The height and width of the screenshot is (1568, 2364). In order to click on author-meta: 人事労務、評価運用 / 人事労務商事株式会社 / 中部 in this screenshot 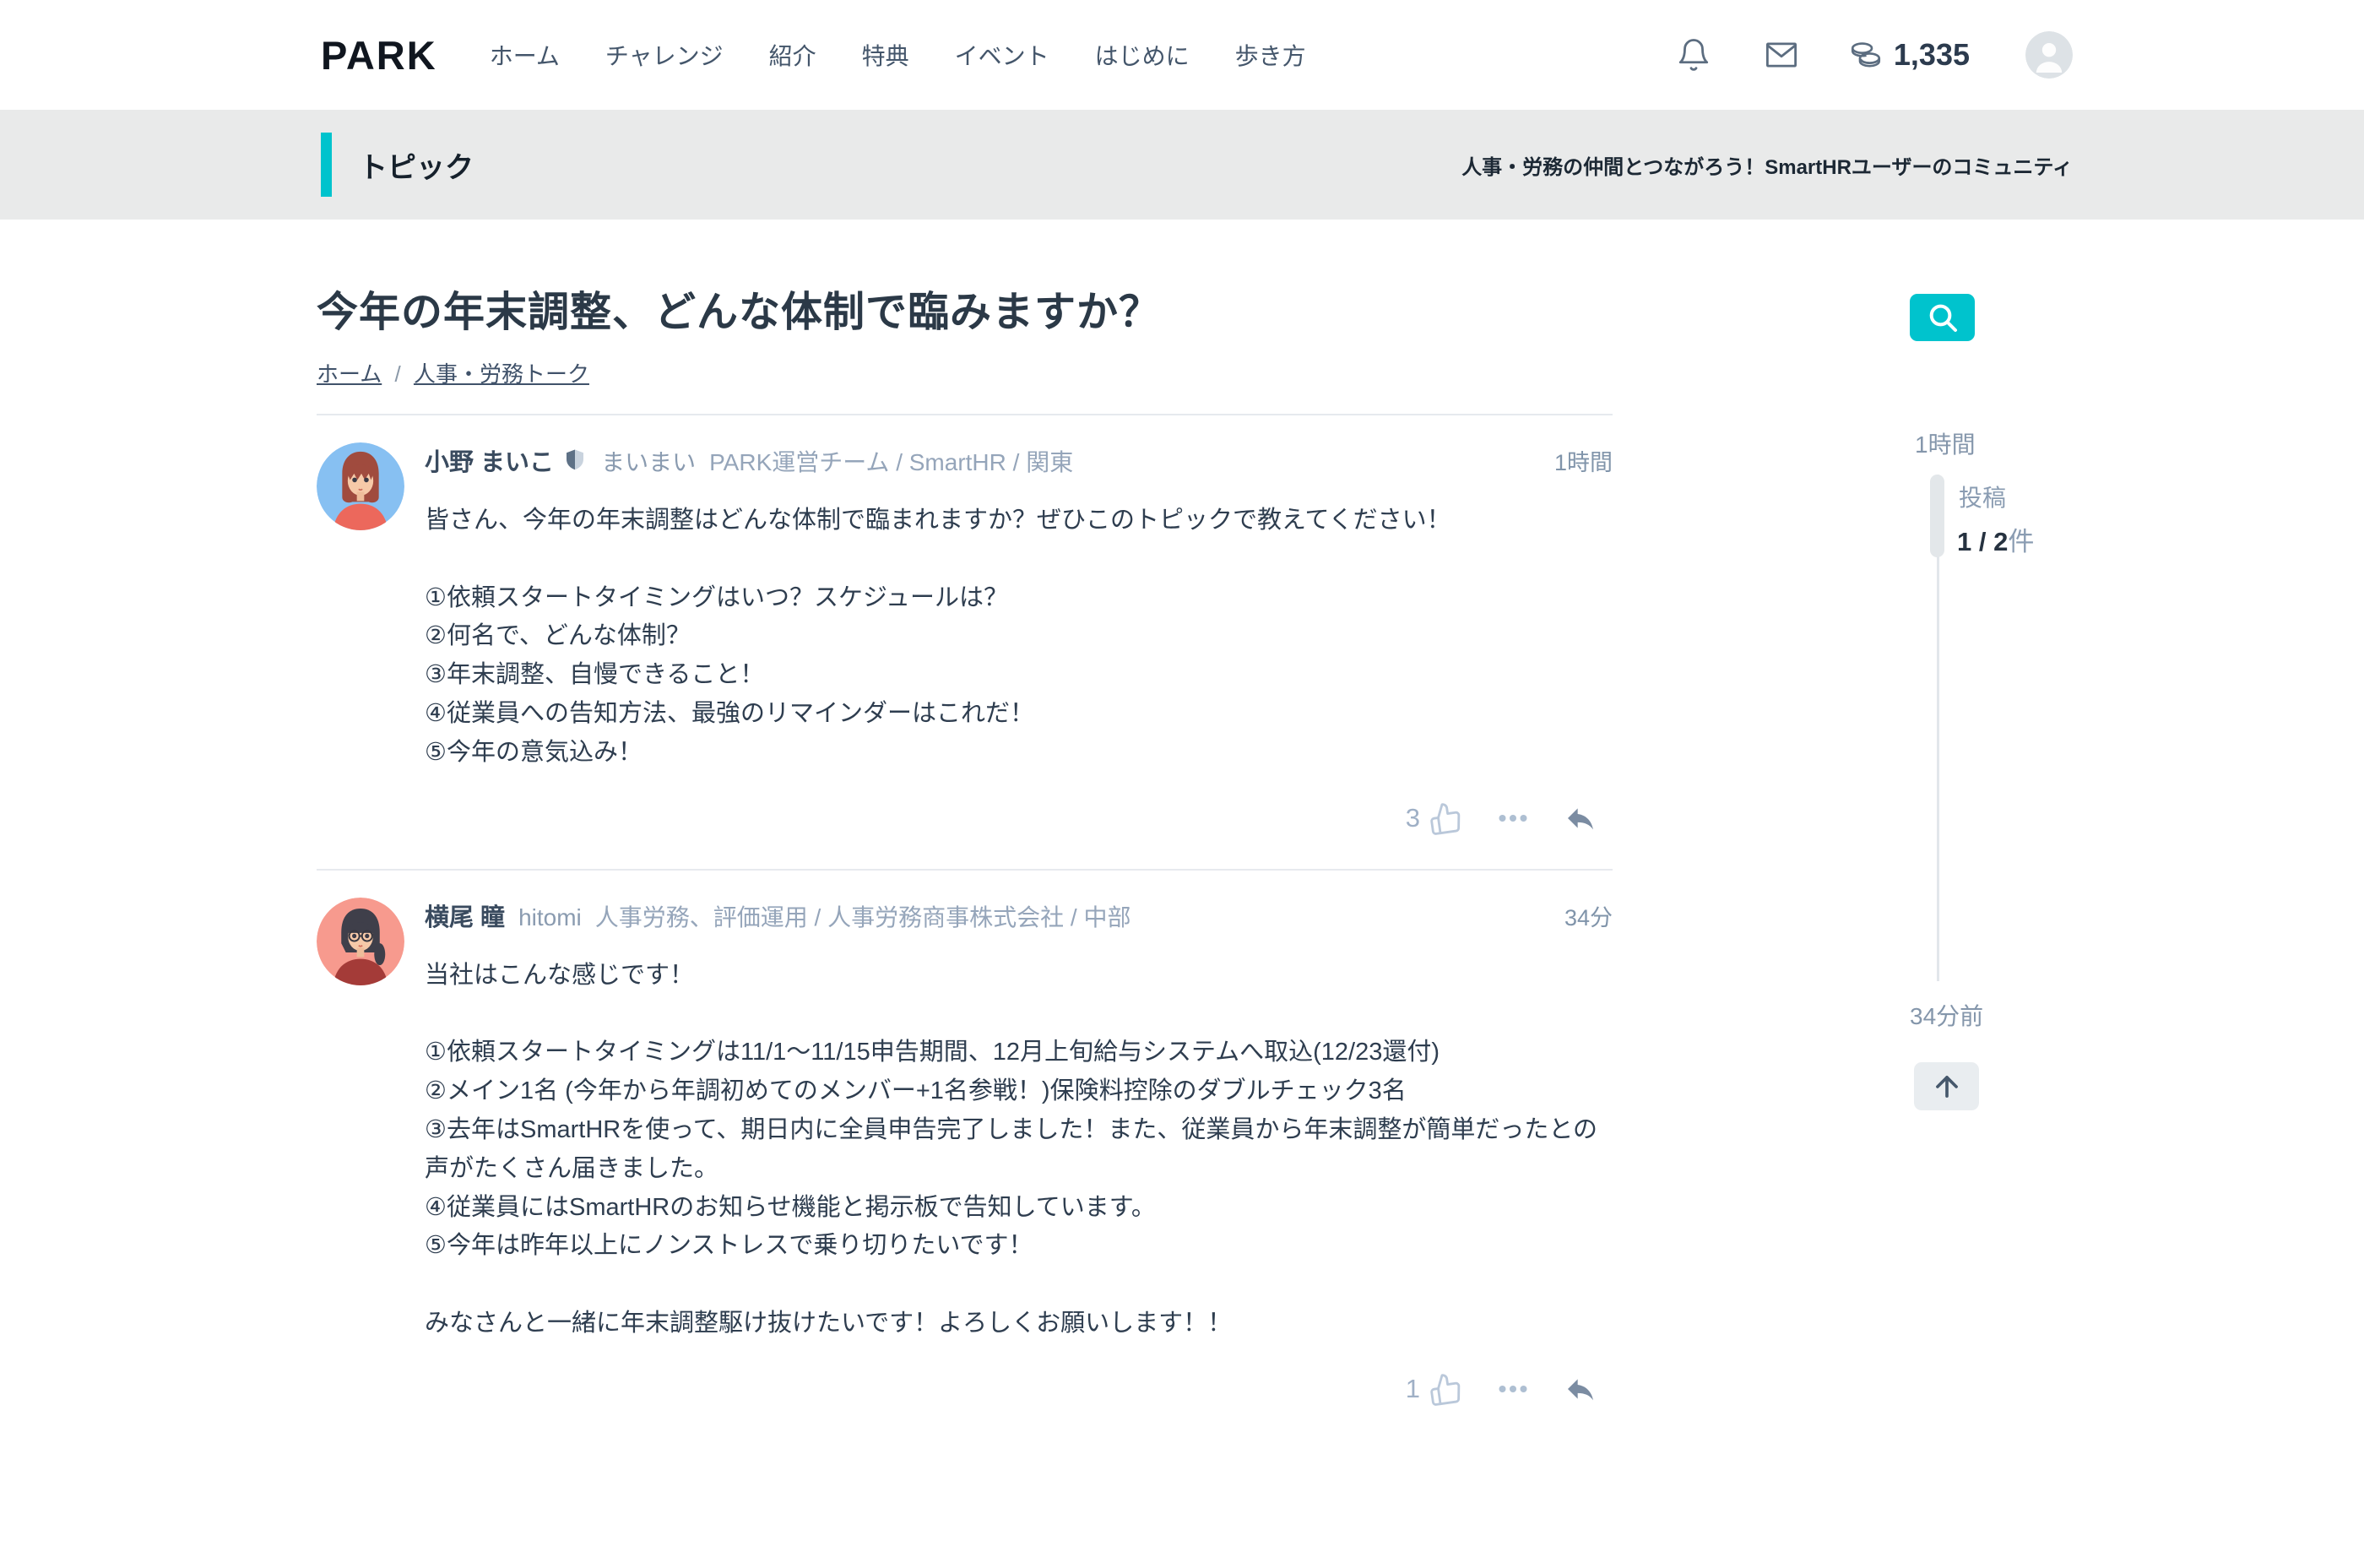, I will do `click(863, 917)`.